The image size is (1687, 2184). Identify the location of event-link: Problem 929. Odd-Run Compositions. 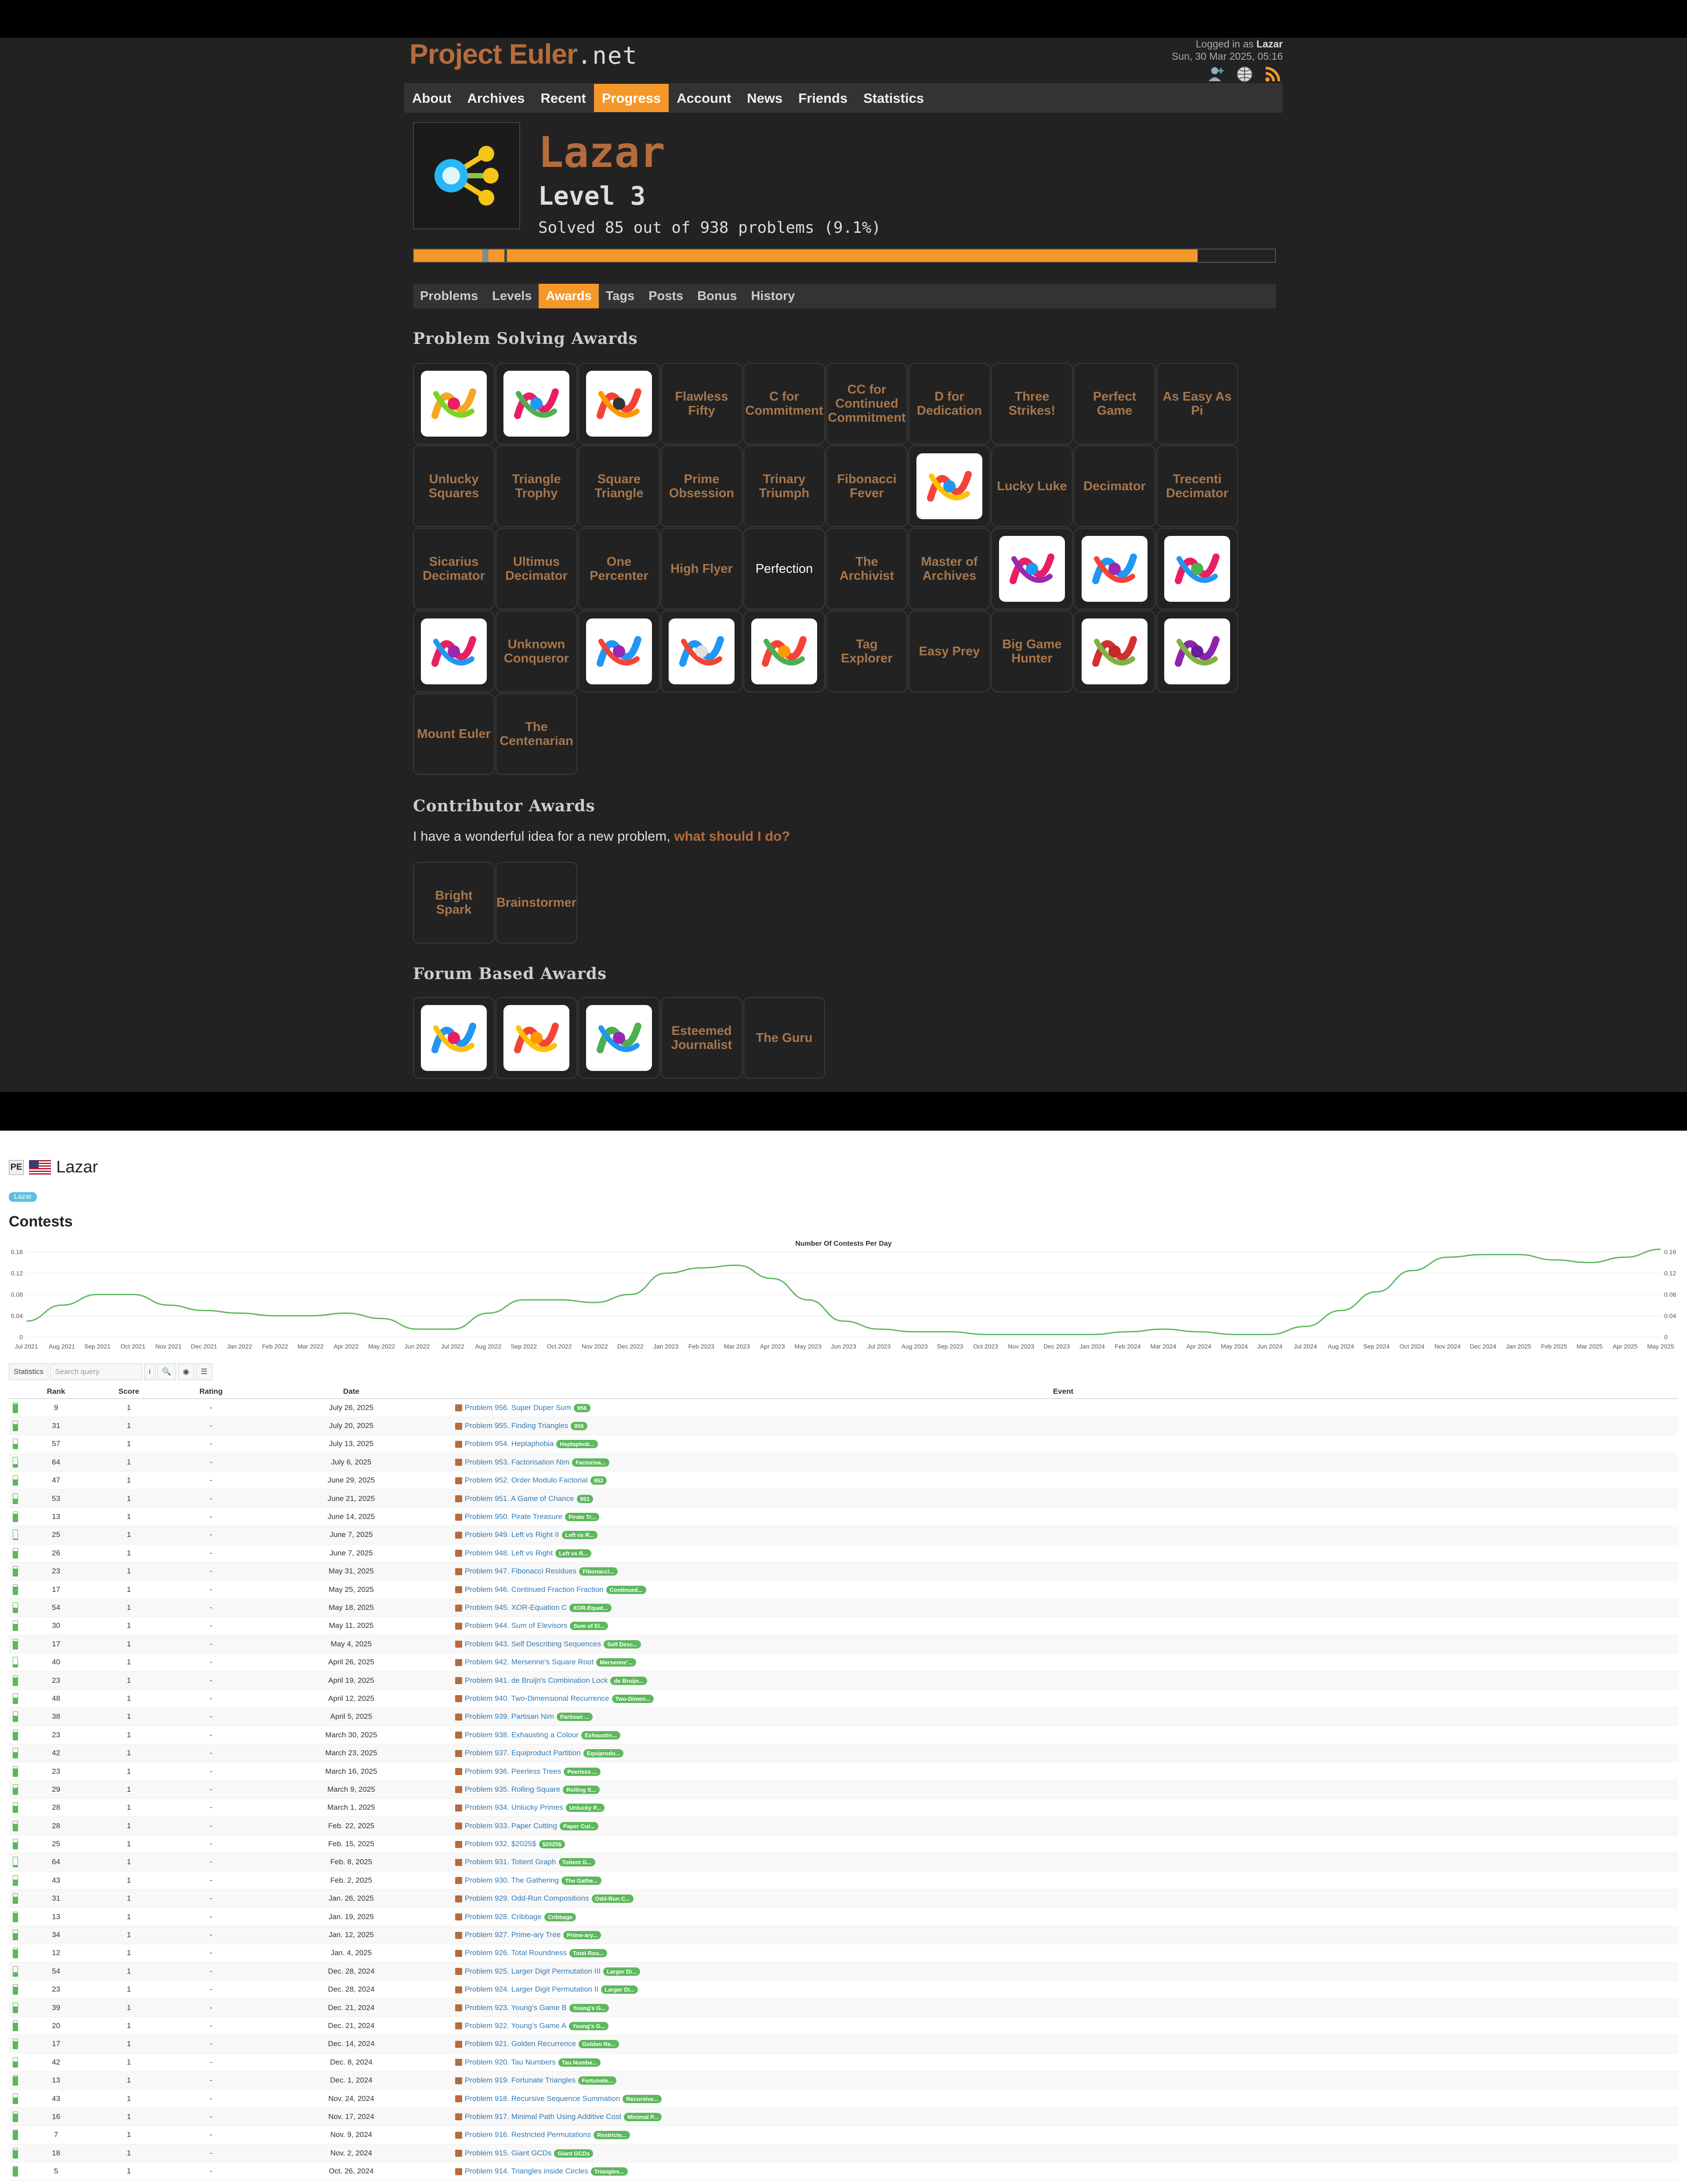
(527, 1898).